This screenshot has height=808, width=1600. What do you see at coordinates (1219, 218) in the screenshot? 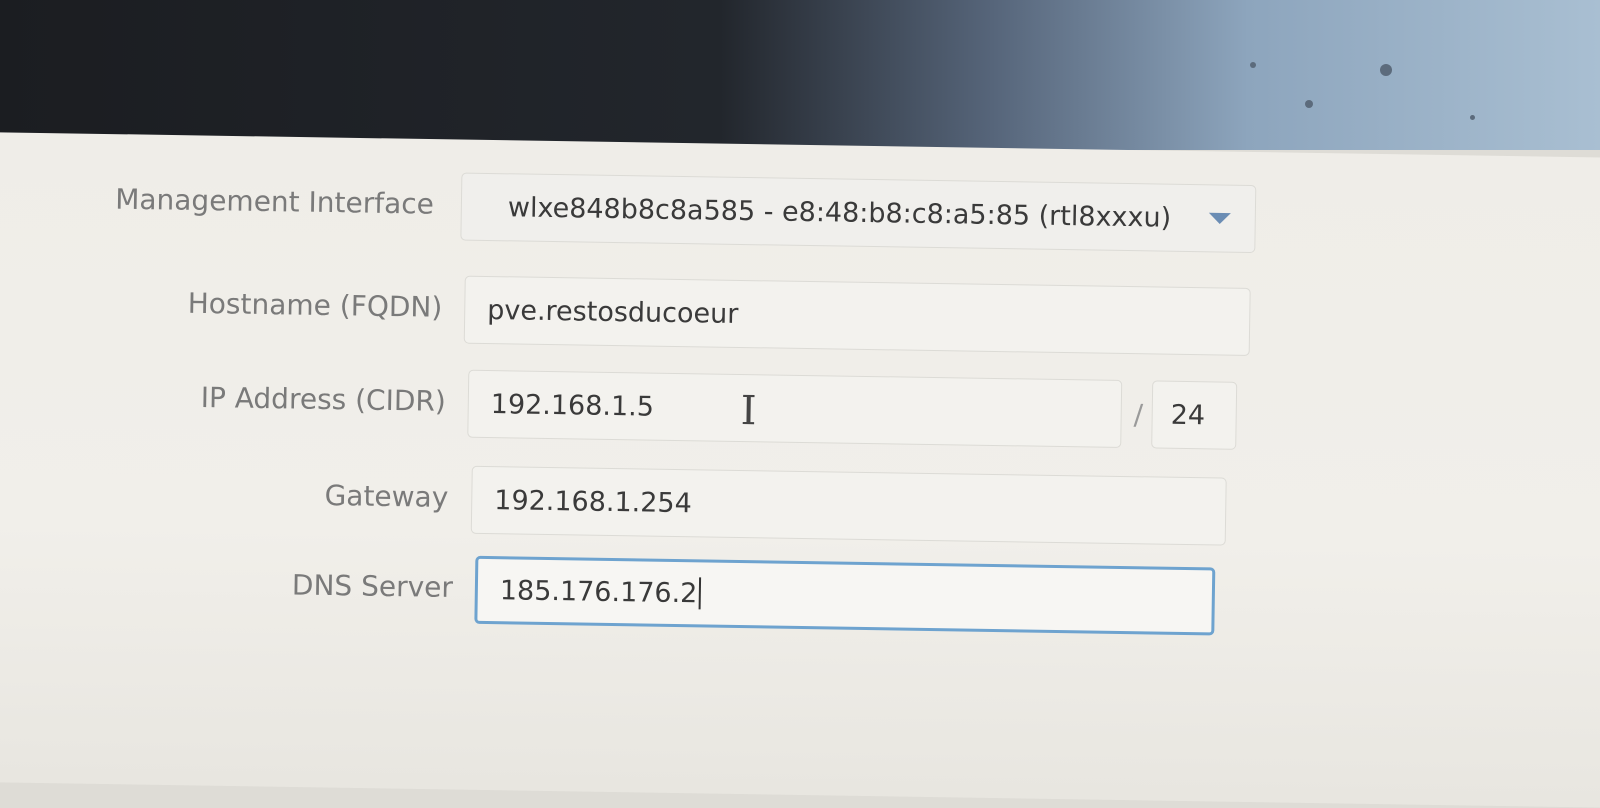
I see `chevron-down-icon` at bounding box center [1219, 218].